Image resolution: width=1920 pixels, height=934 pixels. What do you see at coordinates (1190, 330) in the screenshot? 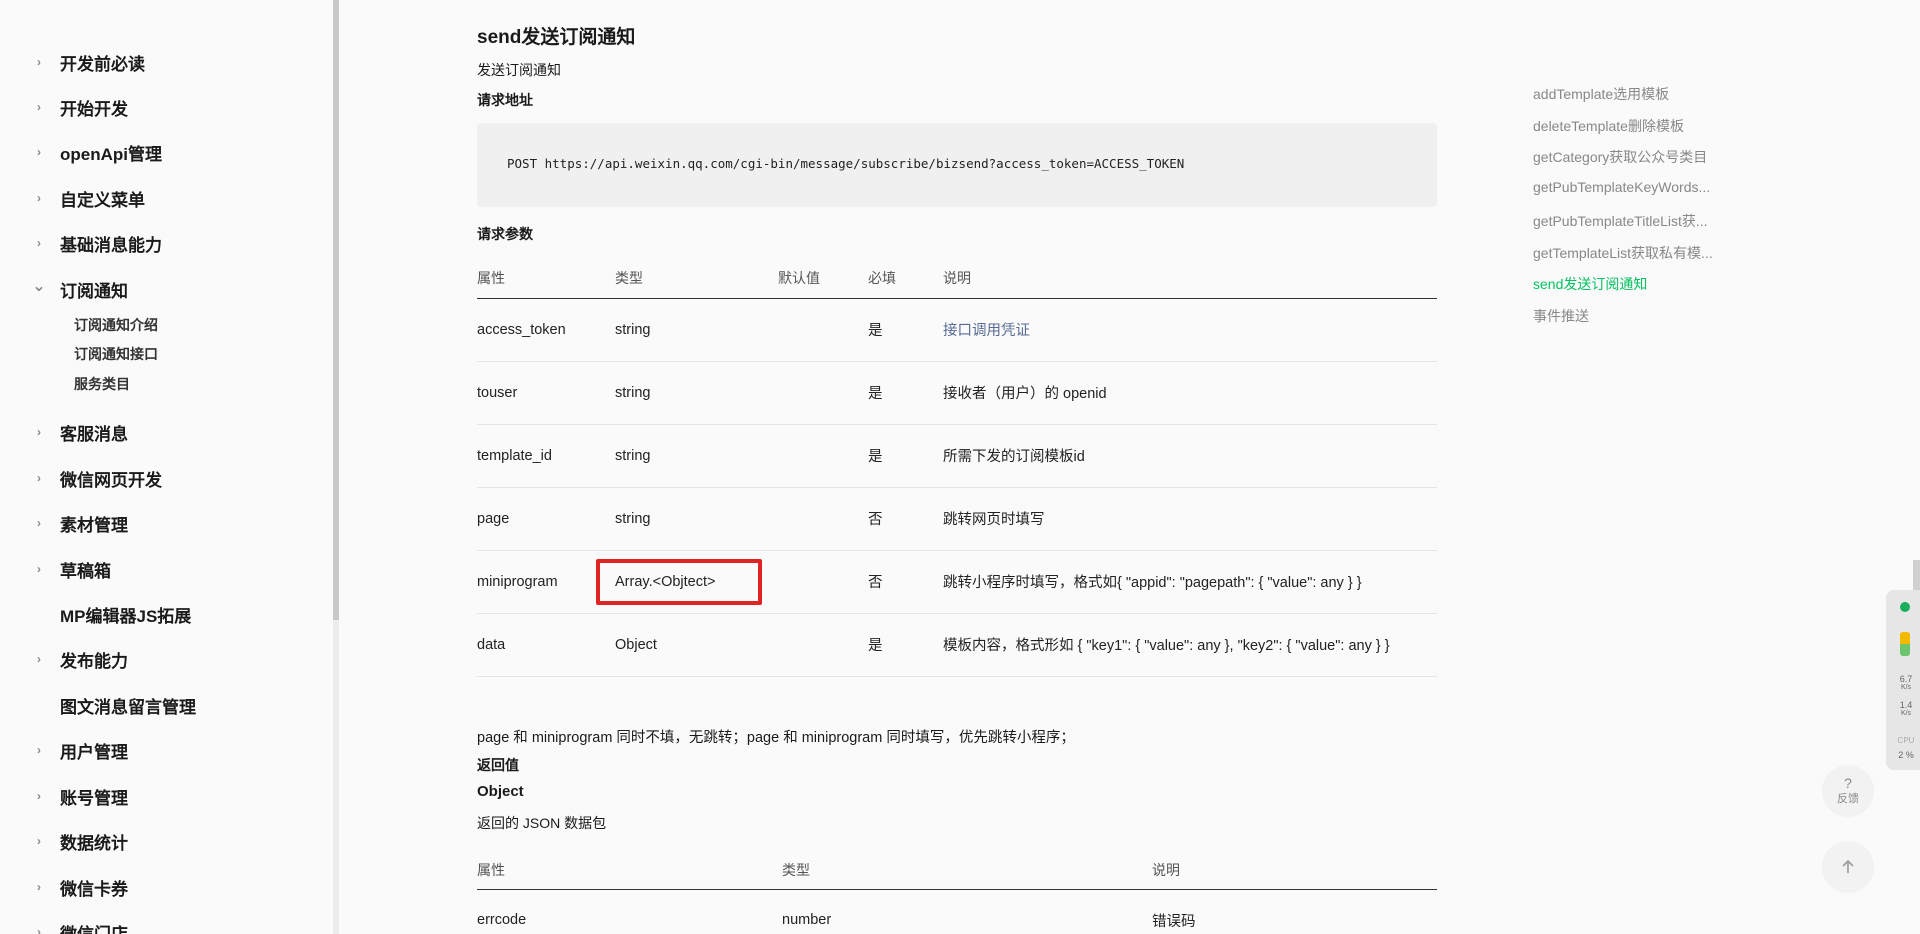
I see `access-token-link: 接口调用凭证` at bounding box center [1190, 330].